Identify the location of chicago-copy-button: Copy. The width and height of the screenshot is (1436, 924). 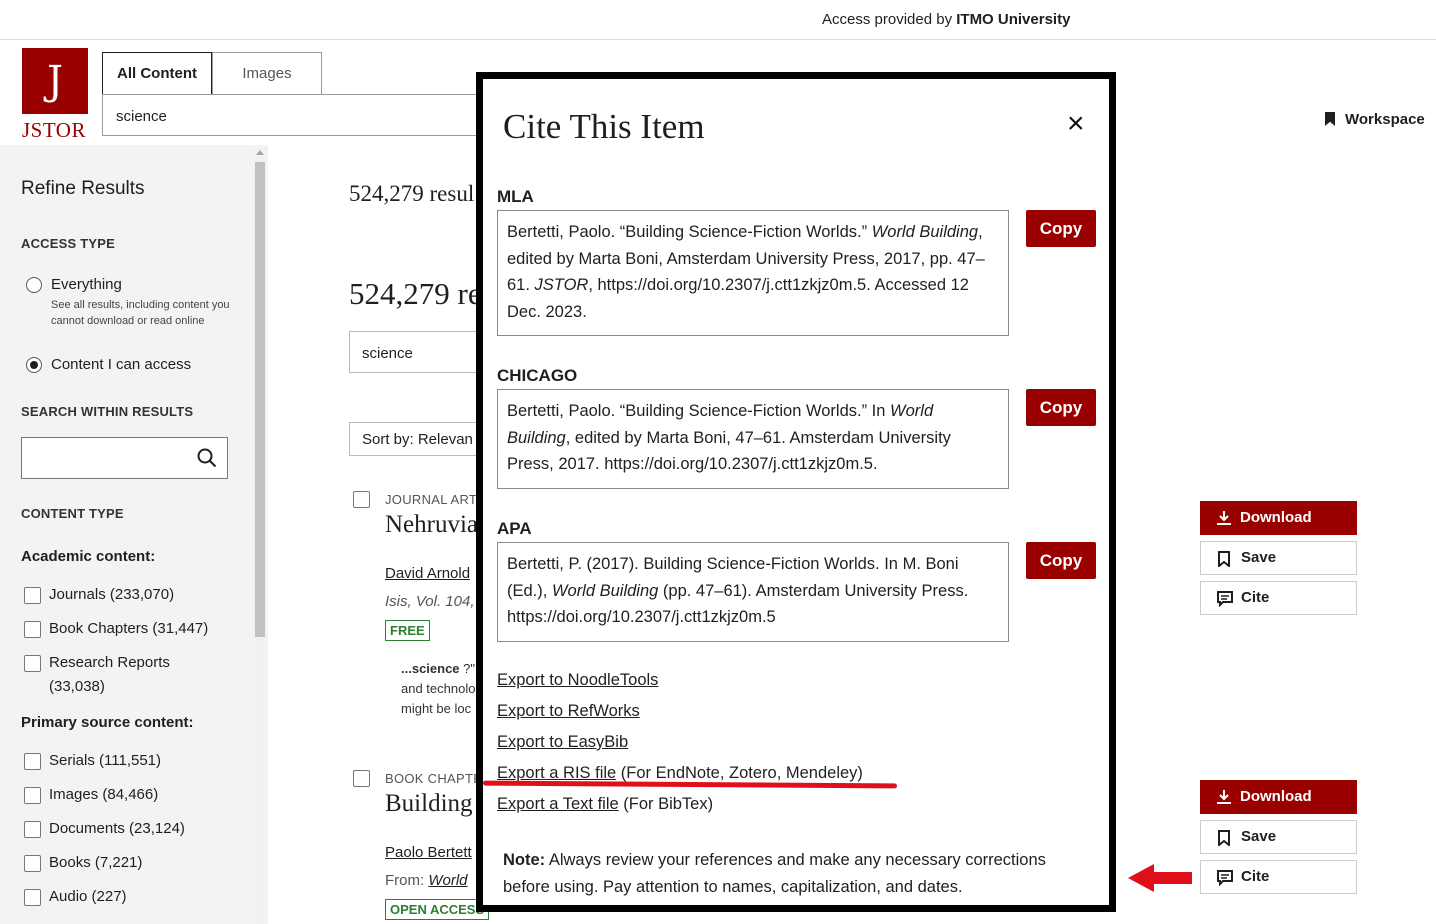
(1061, 407).